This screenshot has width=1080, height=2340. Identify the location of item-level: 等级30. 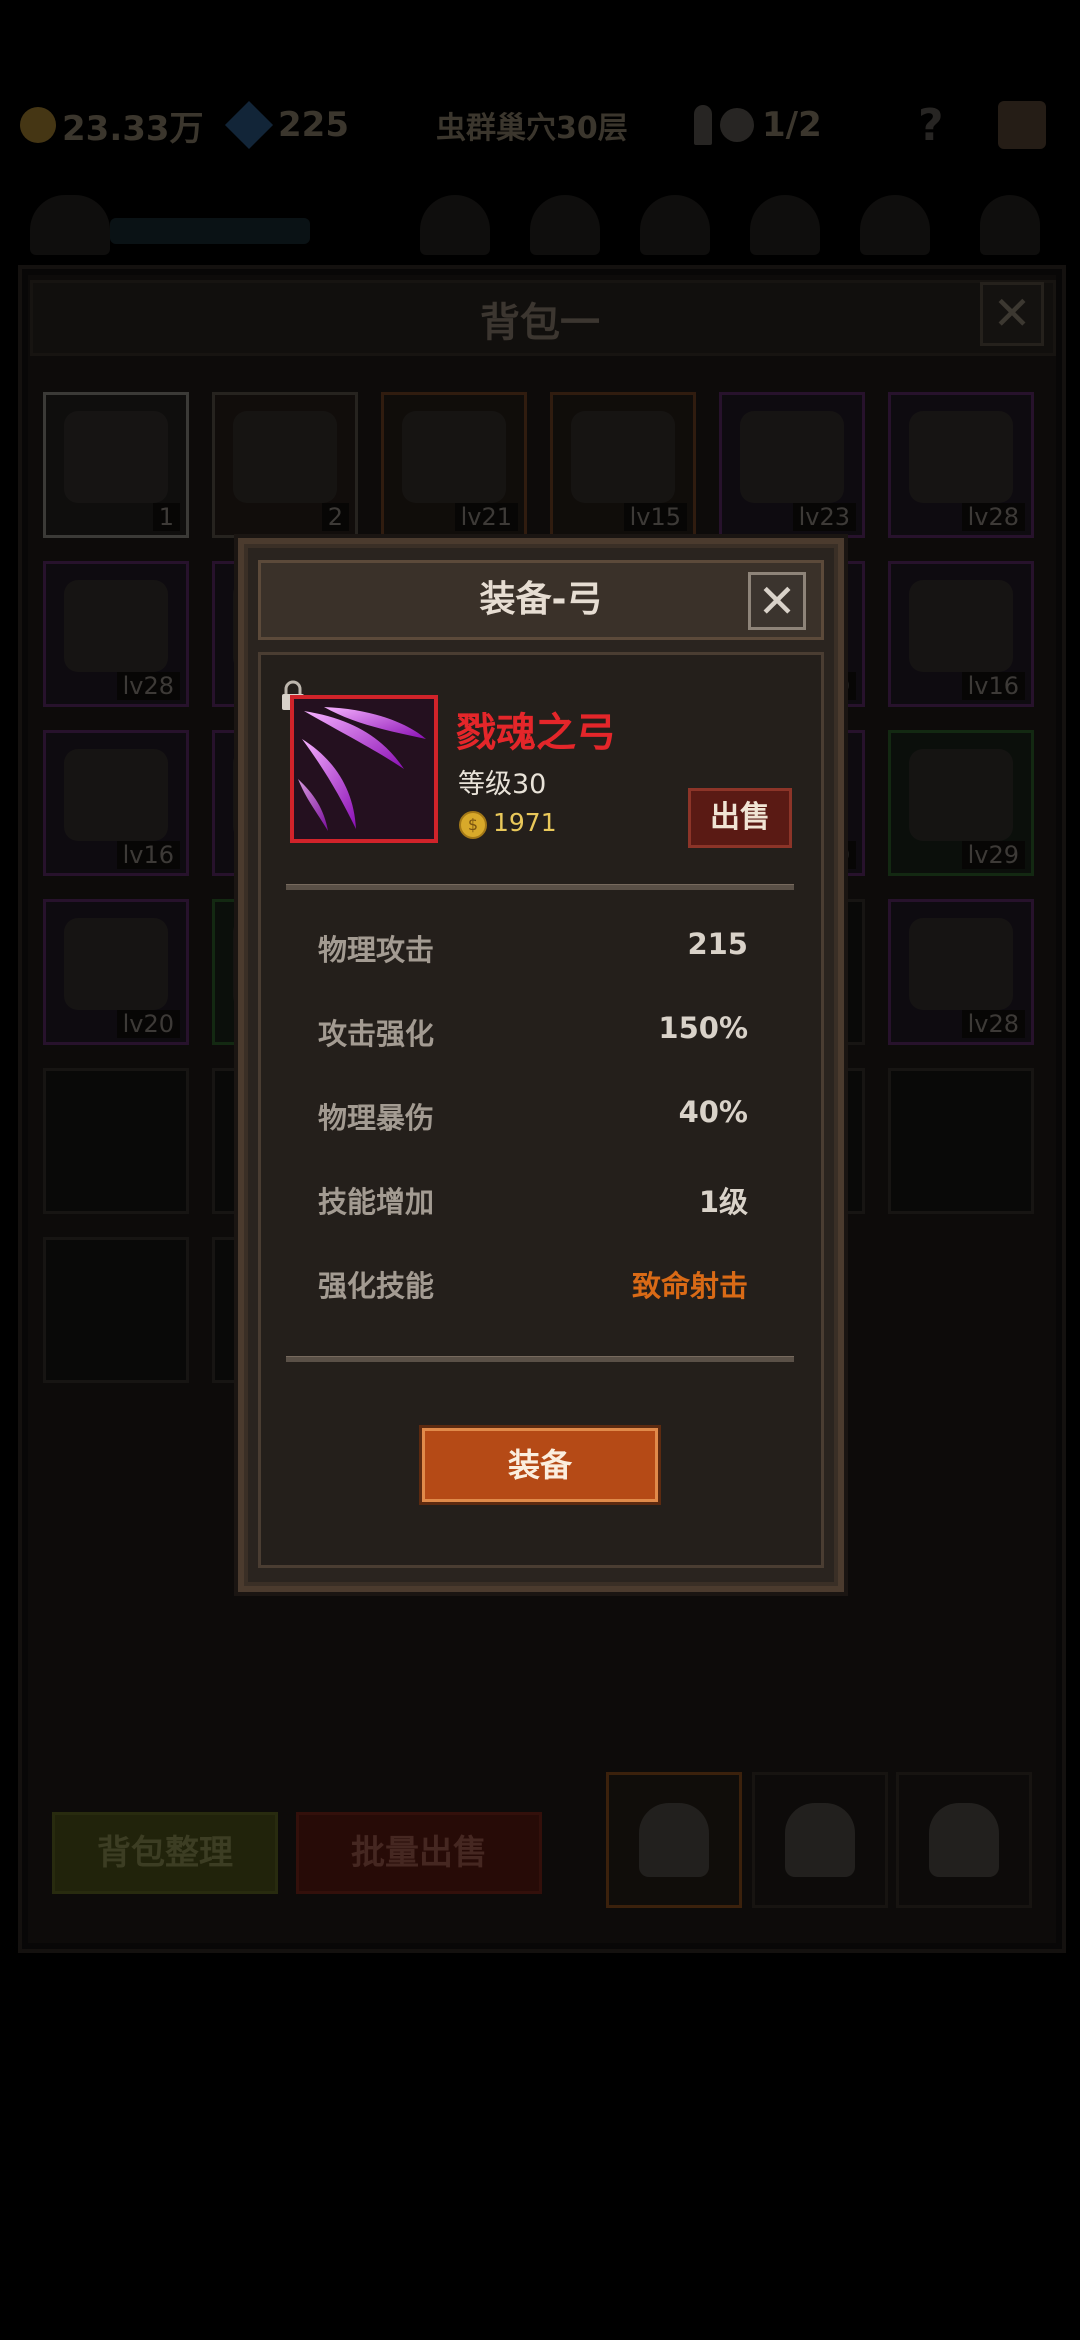
(502, 784).